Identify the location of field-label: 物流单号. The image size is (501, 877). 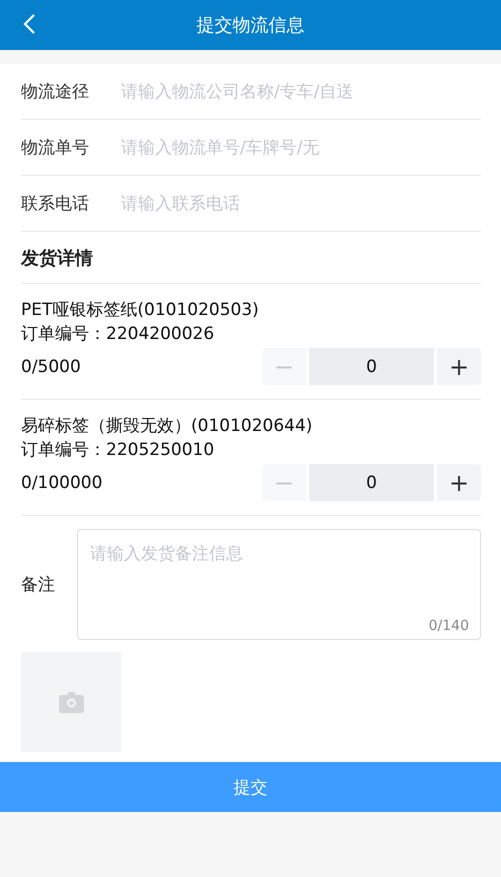
(55, 148).